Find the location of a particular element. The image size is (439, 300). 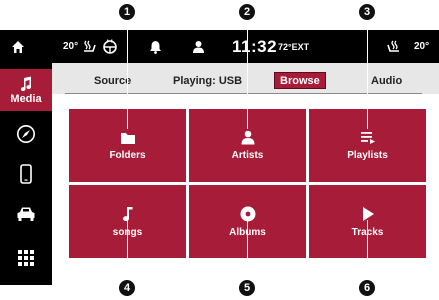

temp-left: 20° is located at coordinates (70, 46).